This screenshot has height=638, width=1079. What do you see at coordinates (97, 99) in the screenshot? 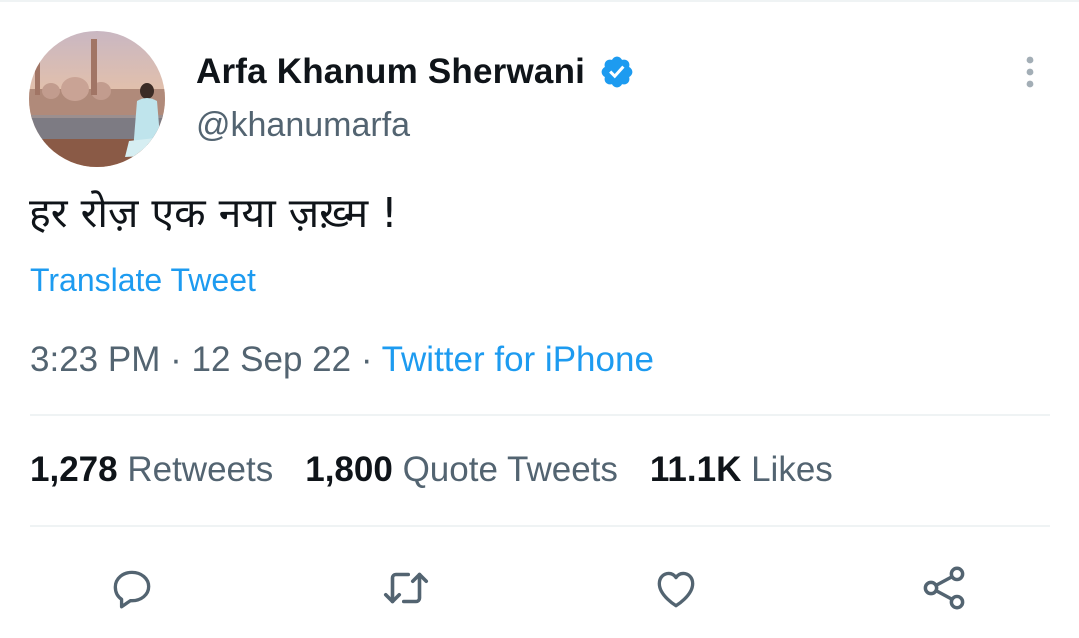
I see `avatar` at bounding box center [97, 99].